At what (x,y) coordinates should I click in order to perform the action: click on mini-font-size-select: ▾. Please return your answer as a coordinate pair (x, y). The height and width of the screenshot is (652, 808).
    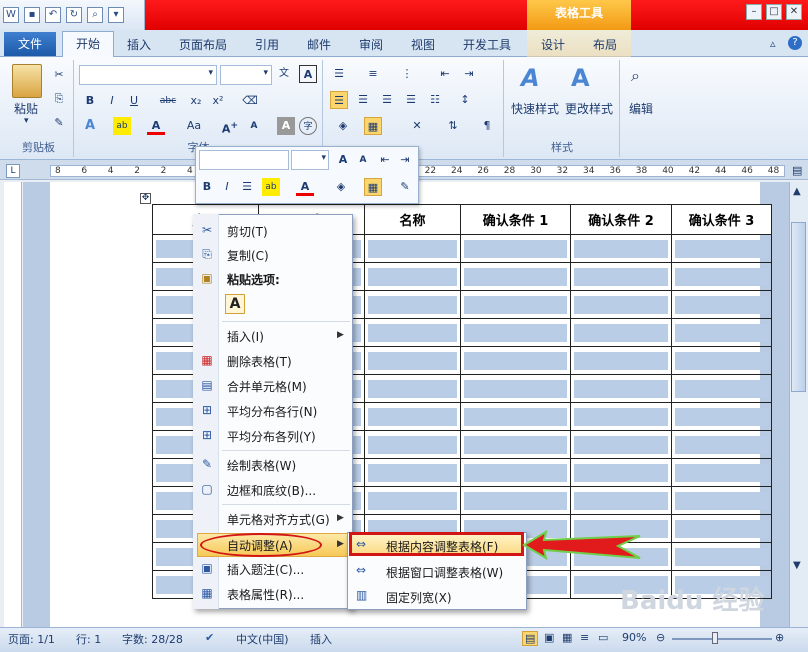
    Looking at the image, I should click on (310, 160).